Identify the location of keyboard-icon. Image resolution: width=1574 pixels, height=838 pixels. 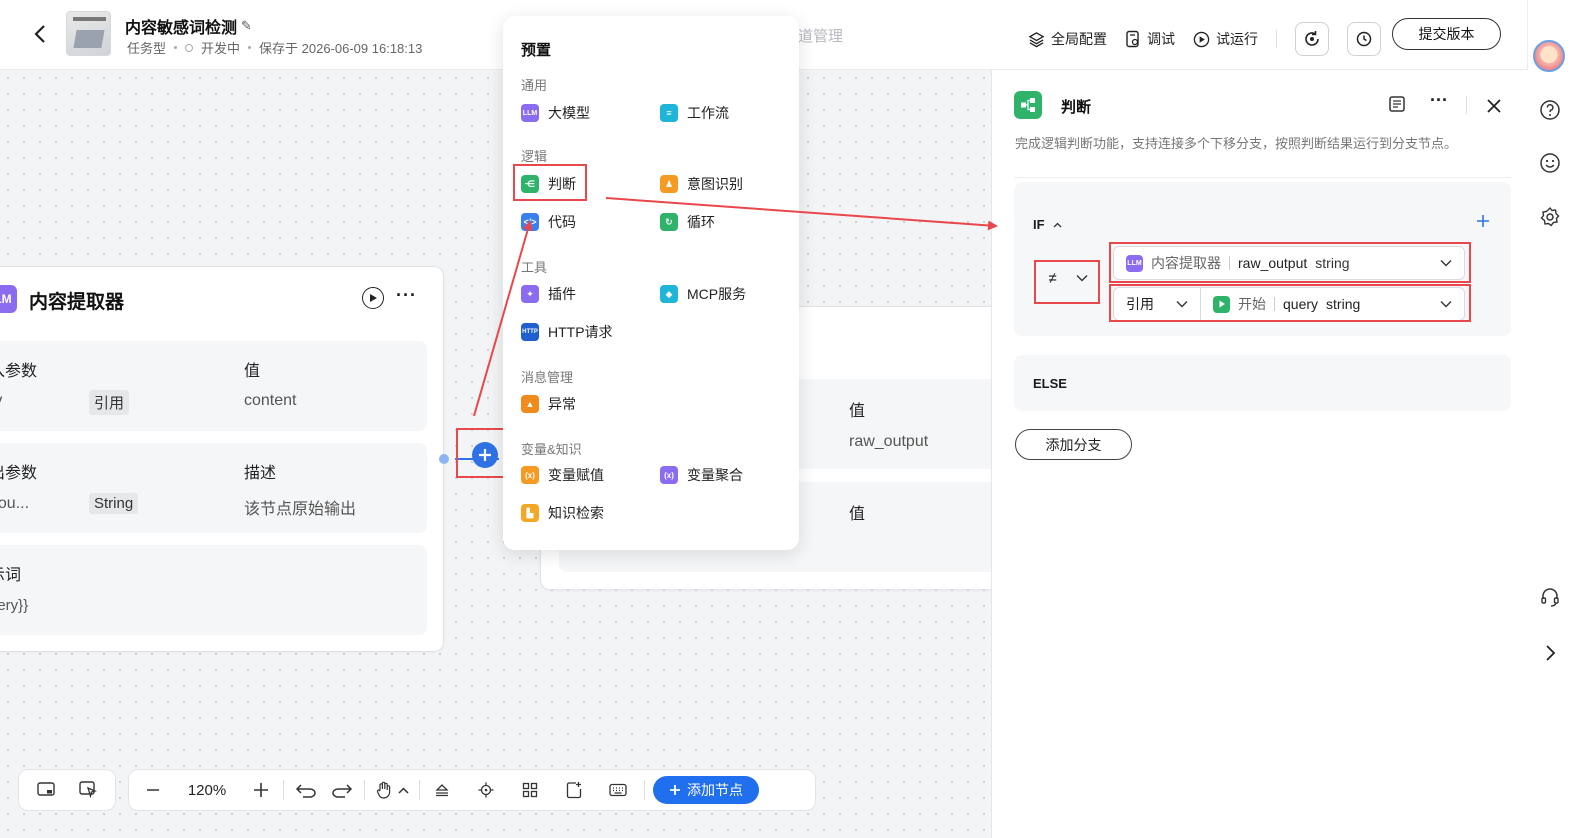
(618, 790).